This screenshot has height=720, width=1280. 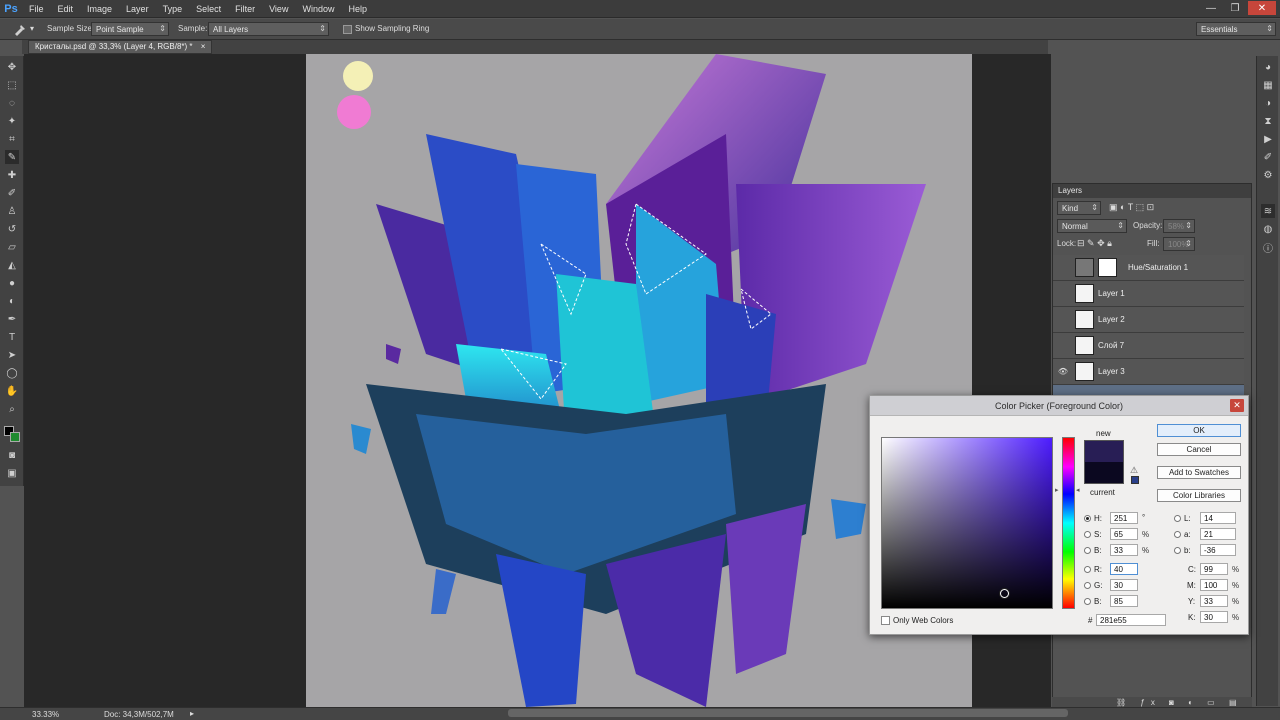 I want to click on layers-panel-title: Layers, so click(x=1152, y=191).